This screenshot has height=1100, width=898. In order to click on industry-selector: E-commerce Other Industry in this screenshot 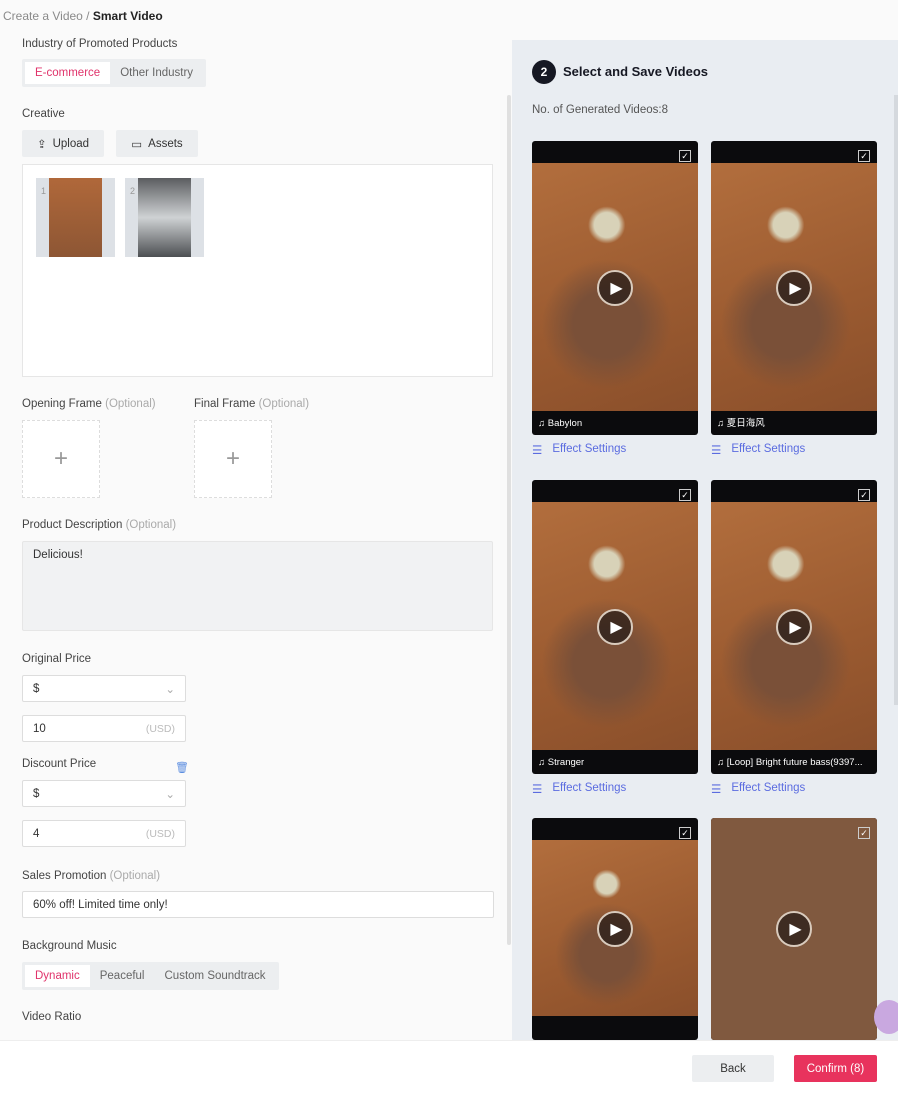, I will do `click(114, 73)`.